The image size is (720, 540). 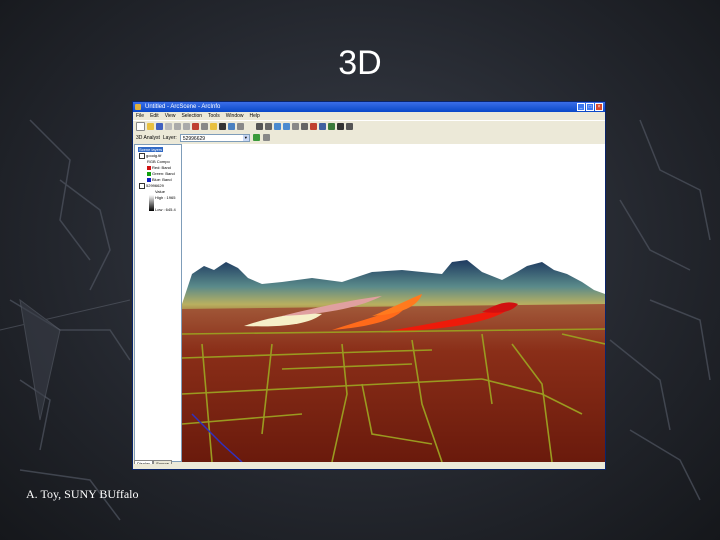 What do you see at coordinates (255, 116) in the screenshot?
I see `menu-help: Help` at bounding box center [255, 116].